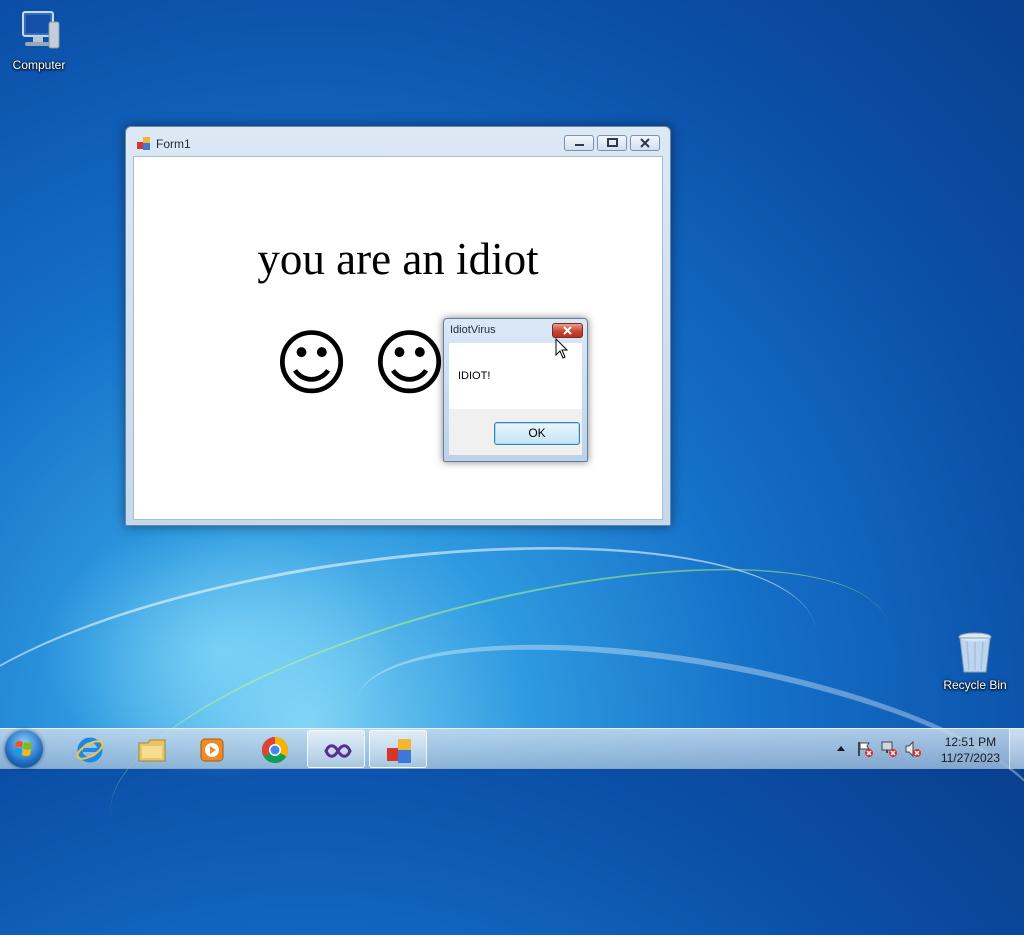  I want to click on mouse-cursor-icon, so click(562, 348).